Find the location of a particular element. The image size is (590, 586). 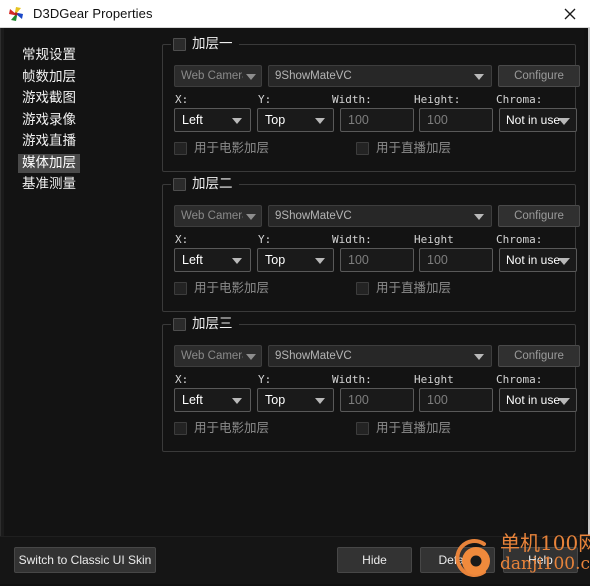

overlay-1-live-checkbox: 用于直播加层 is located at coordinates (403, 148).